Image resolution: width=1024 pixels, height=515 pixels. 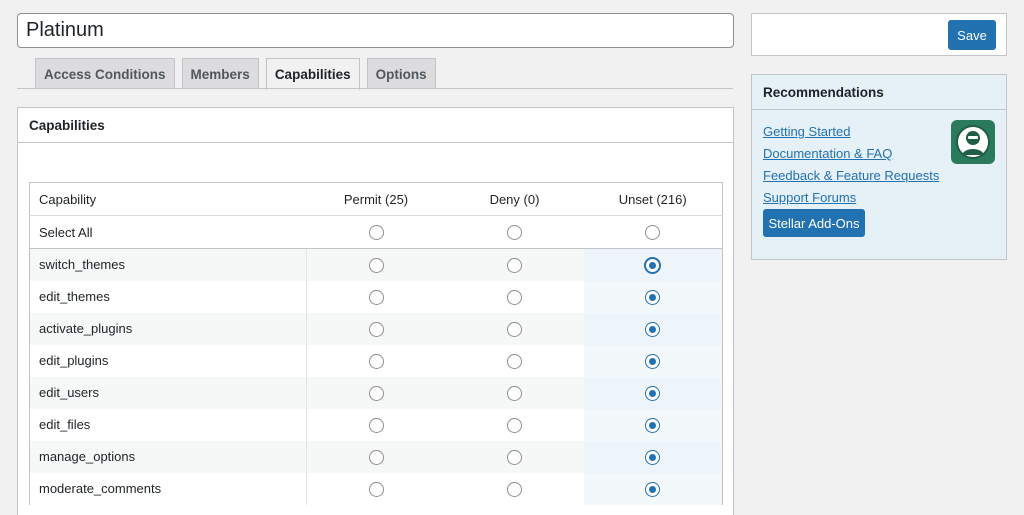 I want to click on select-all-row: Select All, so click(x=376, y=232).